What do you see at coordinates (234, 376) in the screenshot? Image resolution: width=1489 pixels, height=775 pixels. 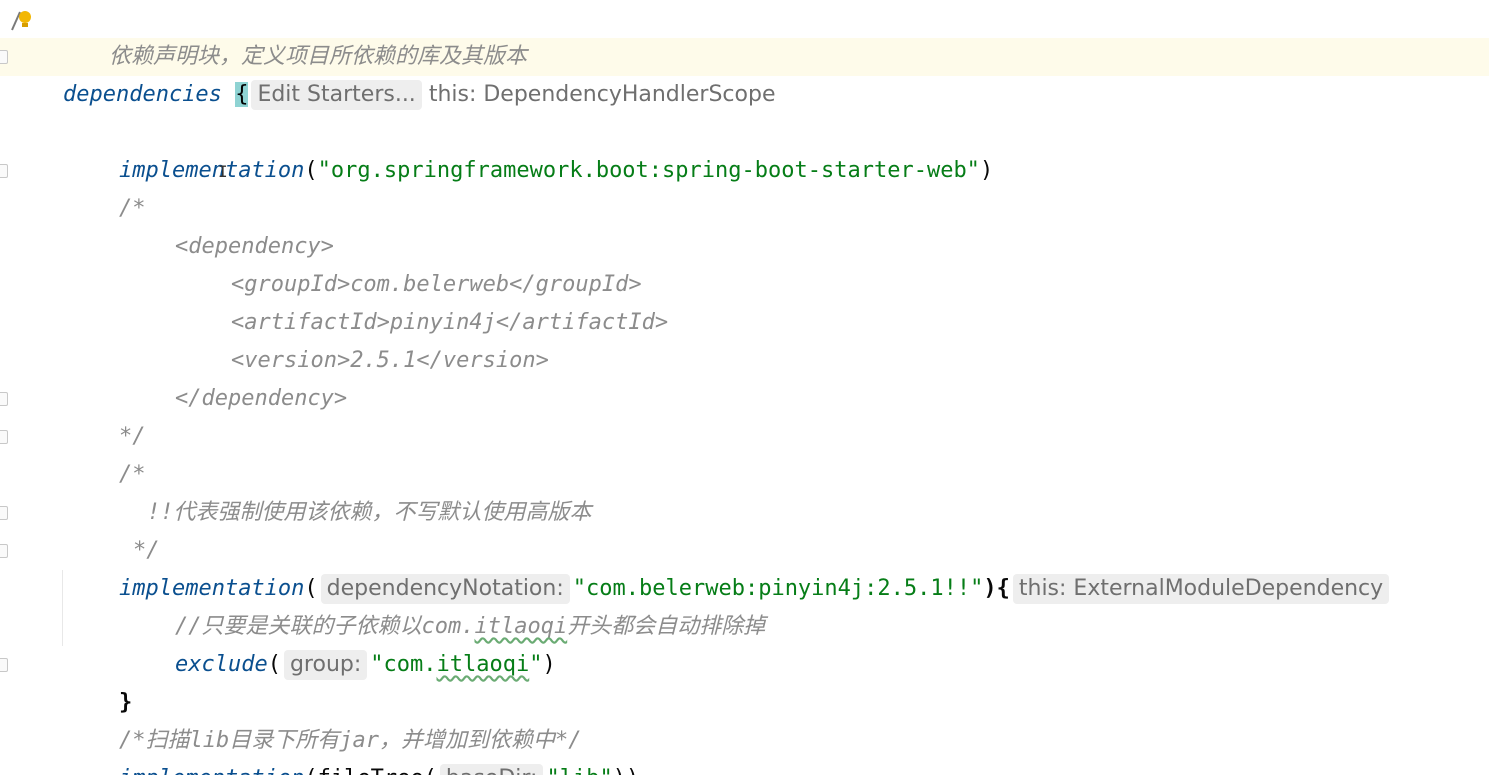 I see `xml-line: </dependency>` at bounding box center [234, 376].